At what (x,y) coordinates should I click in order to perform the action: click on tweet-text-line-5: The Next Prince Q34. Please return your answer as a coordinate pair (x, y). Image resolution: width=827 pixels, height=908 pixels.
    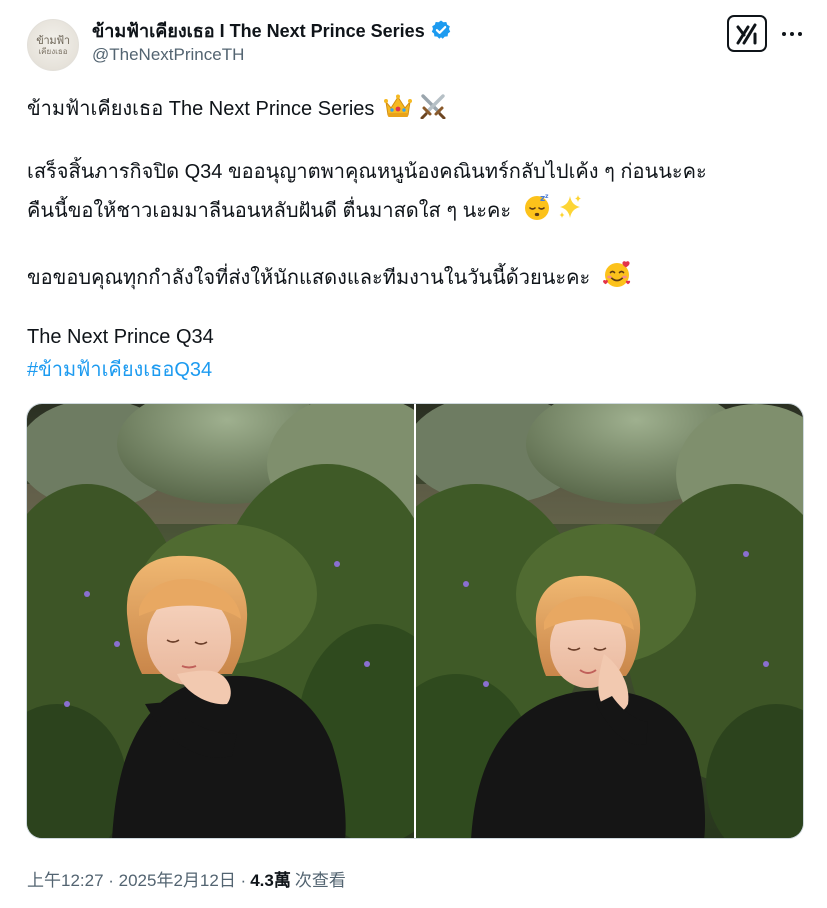
    Looking at the image, I should click on (120, 337).